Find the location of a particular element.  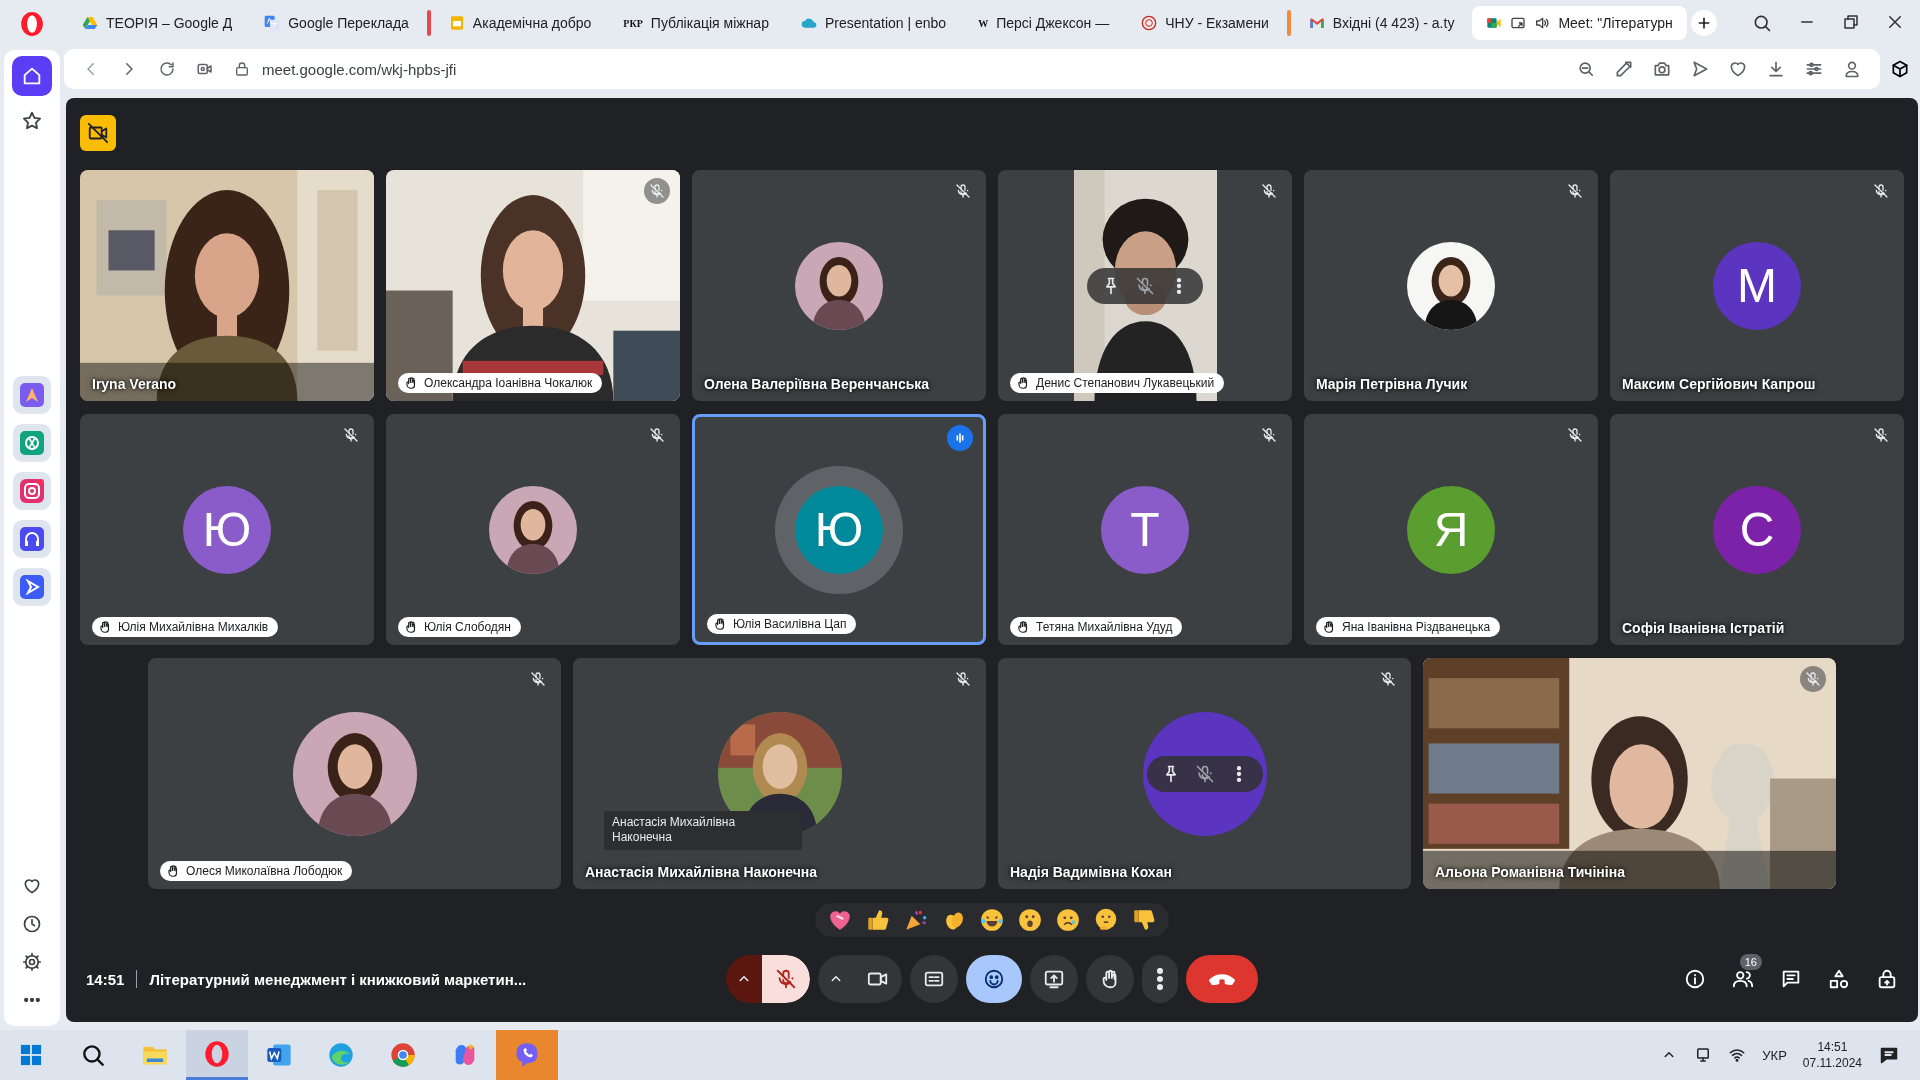

camera-icon is located at coordinates (1662, 69).